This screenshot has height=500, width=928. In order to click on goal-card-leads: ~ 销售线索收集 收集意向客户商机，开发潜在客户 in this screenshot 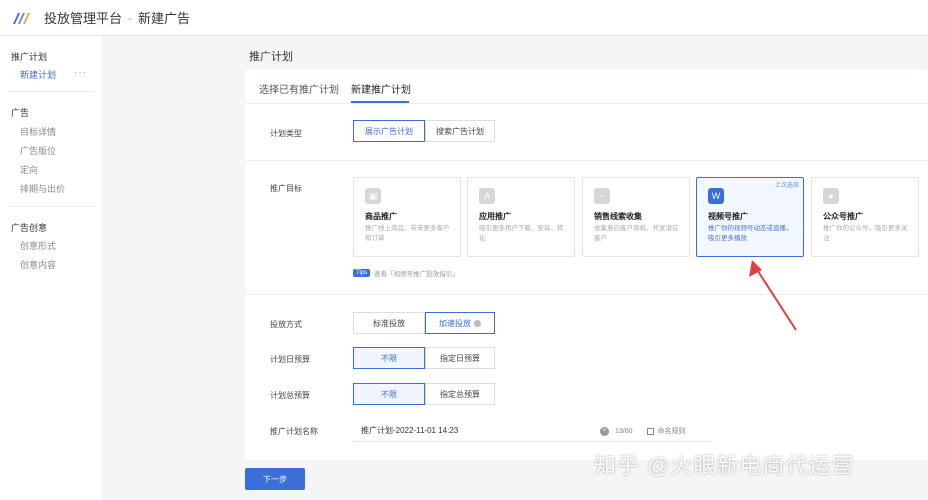, I will do `click(636, 217)`.